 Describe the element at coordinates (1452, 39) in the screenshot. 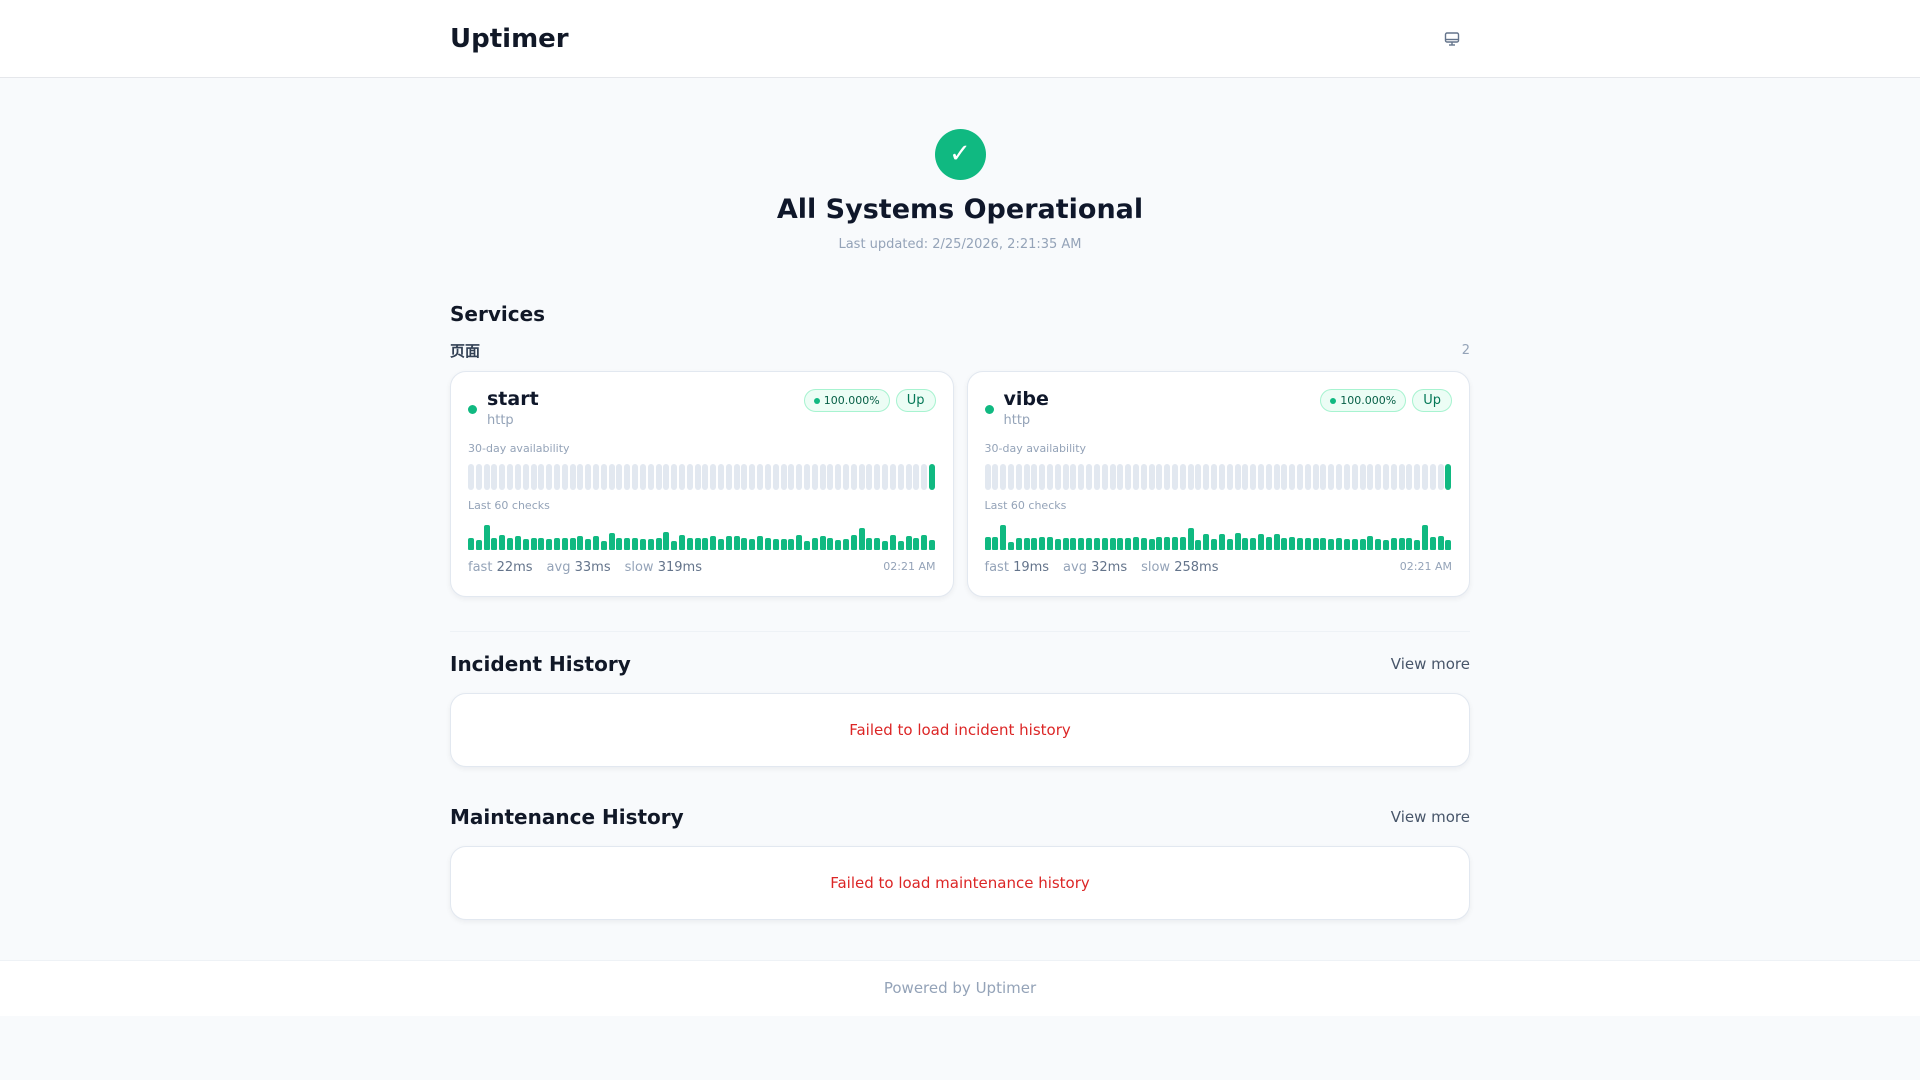

I see `theme-toggle-button` at that location.